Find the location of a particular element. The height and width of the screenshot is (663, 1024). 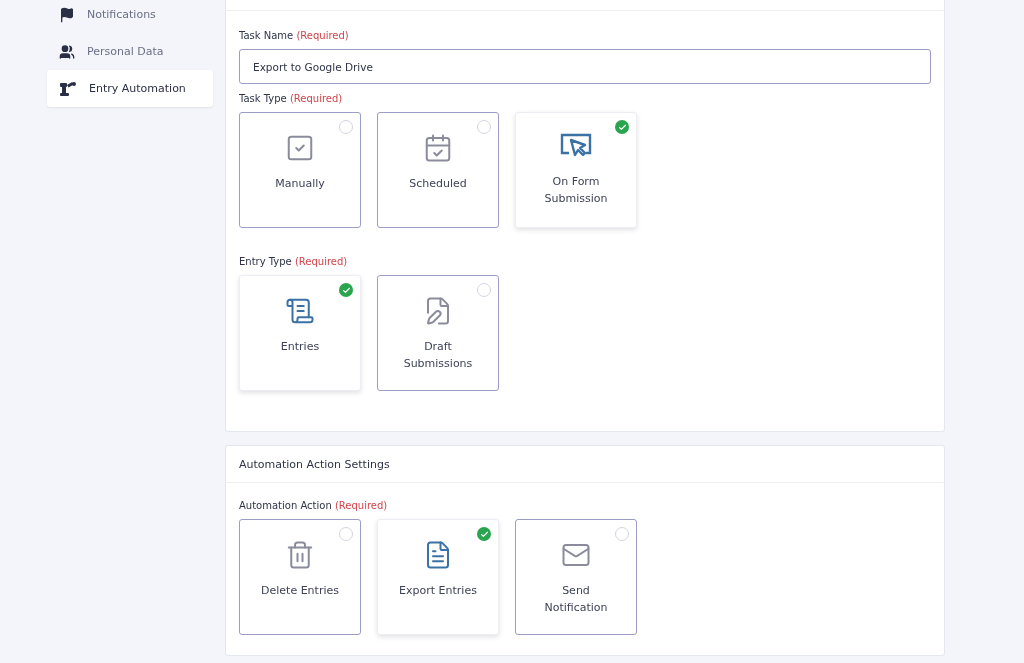

scroll-icon is located at coordinates (300, 311).